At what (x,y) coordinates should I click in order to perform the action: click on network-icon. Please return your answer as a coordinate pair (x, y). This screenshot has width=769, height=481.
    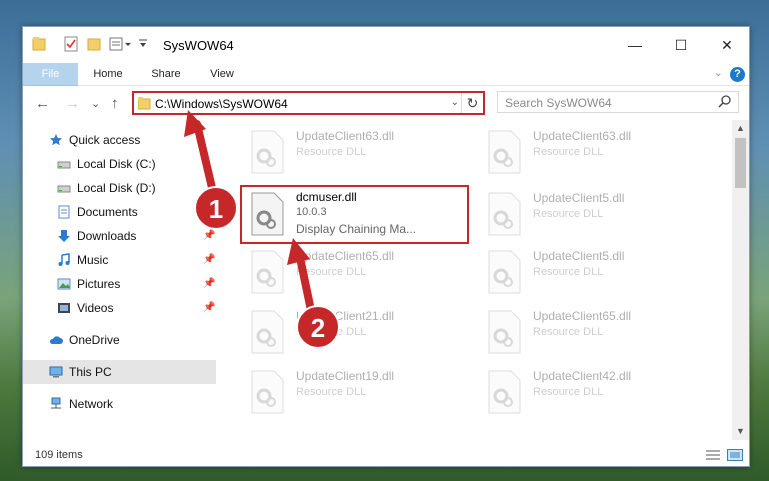
    Looking at the image, I should click on (56, 403).